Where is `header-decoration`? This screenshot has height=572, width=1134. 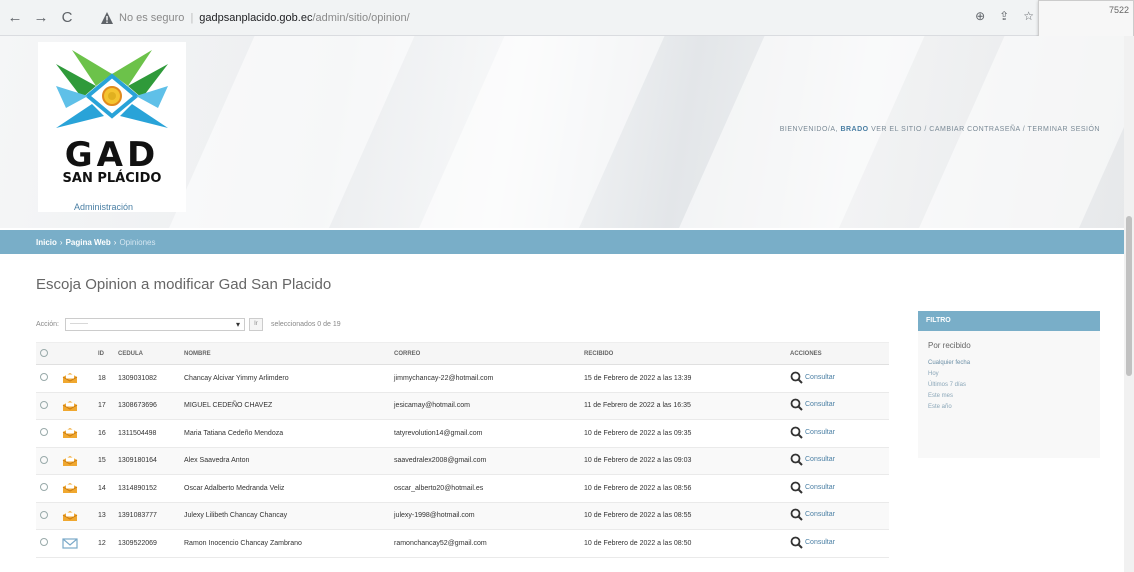 header-decoration is located at coordinates (290, 132).